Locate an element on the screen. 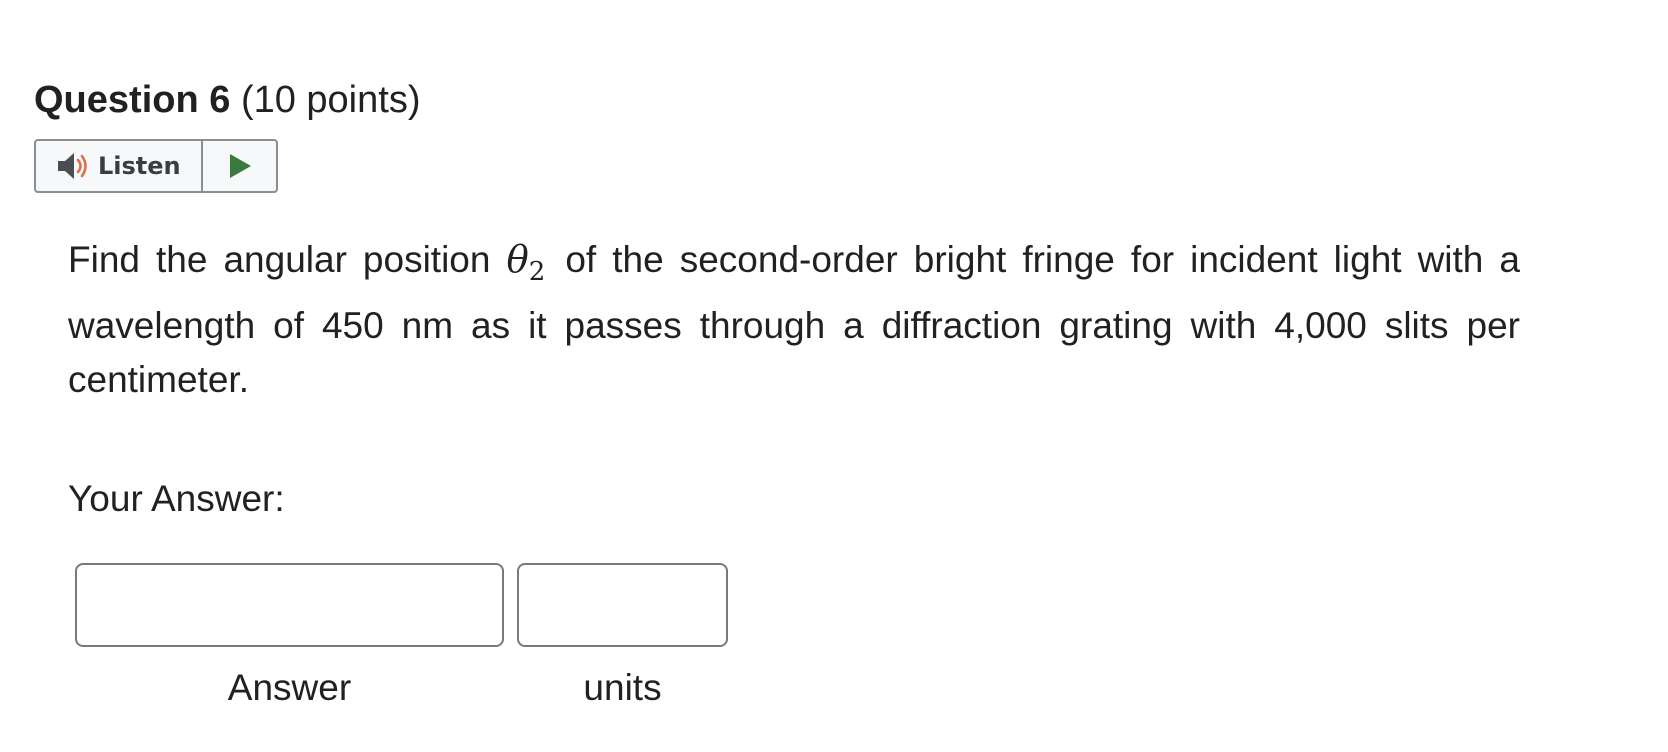 Image resolution: width=1668 pixels, height=752 pixels. speaker-icon is located at coordinates (72, 166).